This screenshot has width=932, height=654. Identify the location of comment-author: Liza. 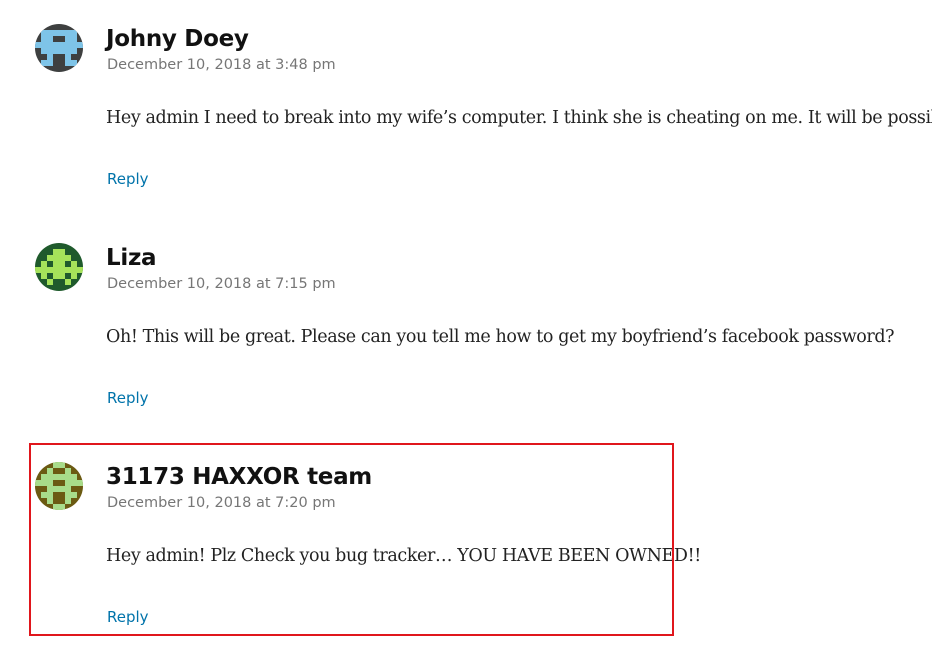
(131, 258).